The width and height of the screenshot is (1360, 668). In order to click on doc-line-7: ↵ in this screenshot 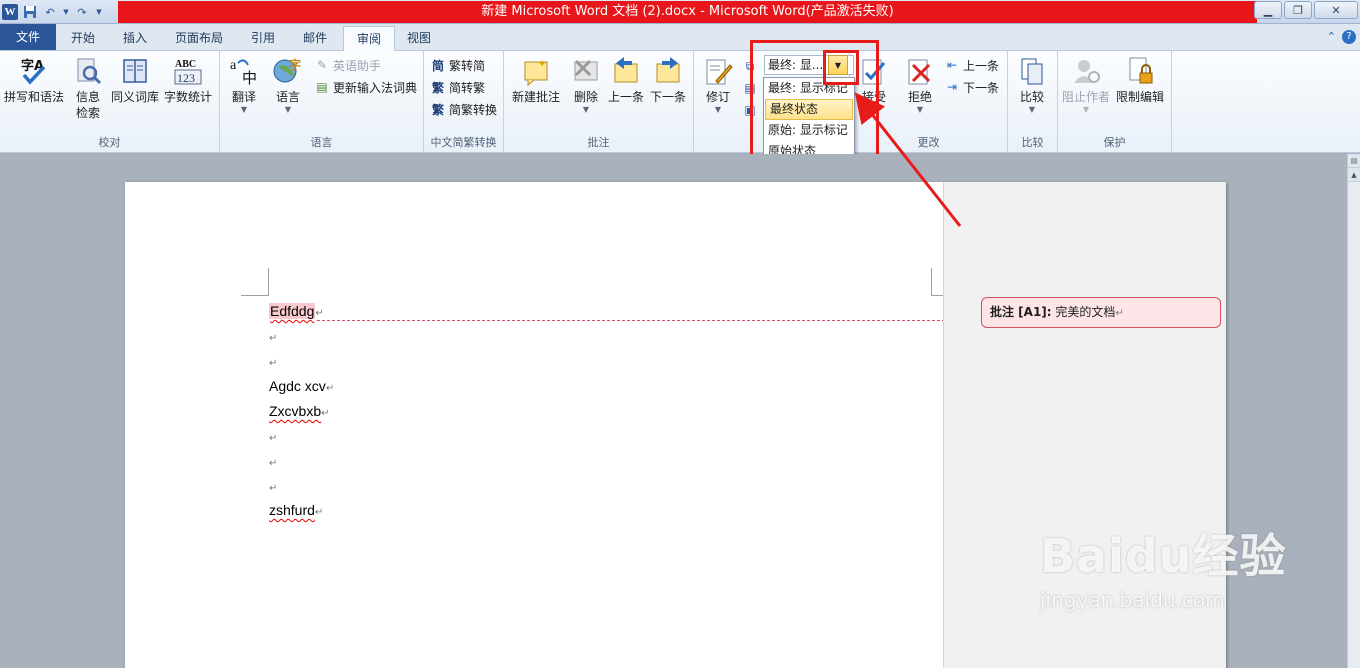, I will do `click(273, 463)`.